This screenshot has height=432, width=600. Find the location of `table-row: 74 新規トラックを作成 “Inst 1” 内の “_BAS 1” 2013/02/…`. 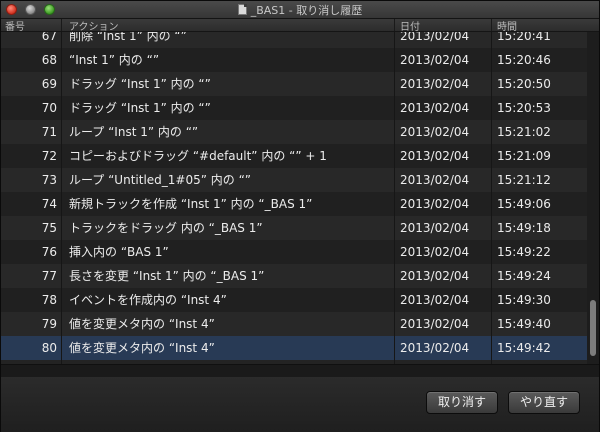

table-row: 74 新規トラックを作成 “Inst 1” 内の “_BAS 1” 2013/02/… is located at coordinates (294, 204).